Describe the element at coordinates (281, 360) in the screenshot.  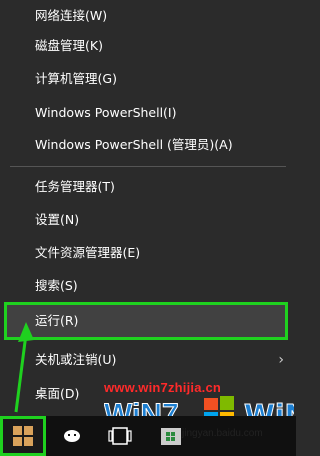
I see `chevron-right-icon: ›` at that location.